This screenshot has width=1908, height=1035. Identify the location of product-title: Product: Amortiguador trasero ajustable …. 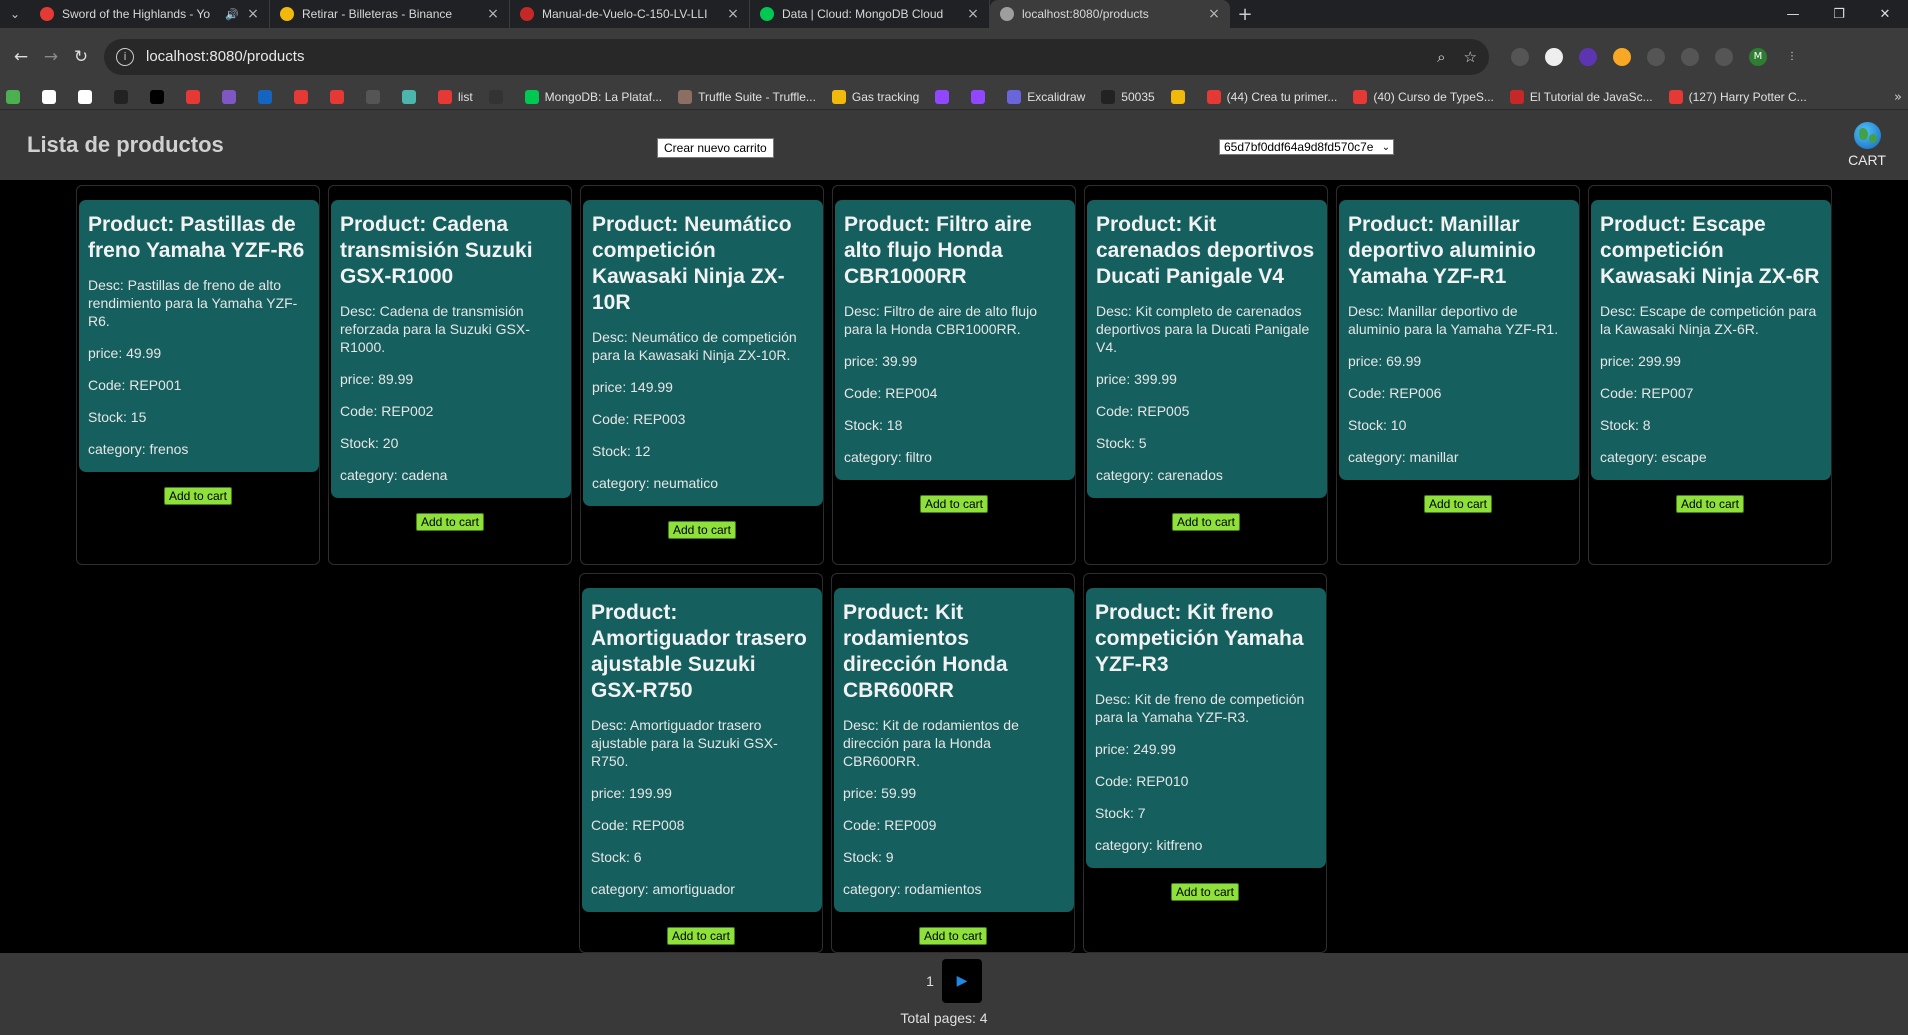
(699, 651).